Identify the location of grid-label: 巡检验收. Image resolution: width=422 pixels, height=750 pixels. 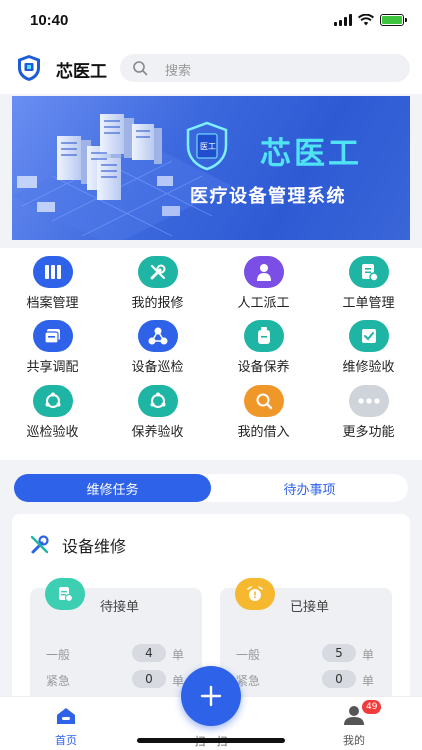
(52, 432).